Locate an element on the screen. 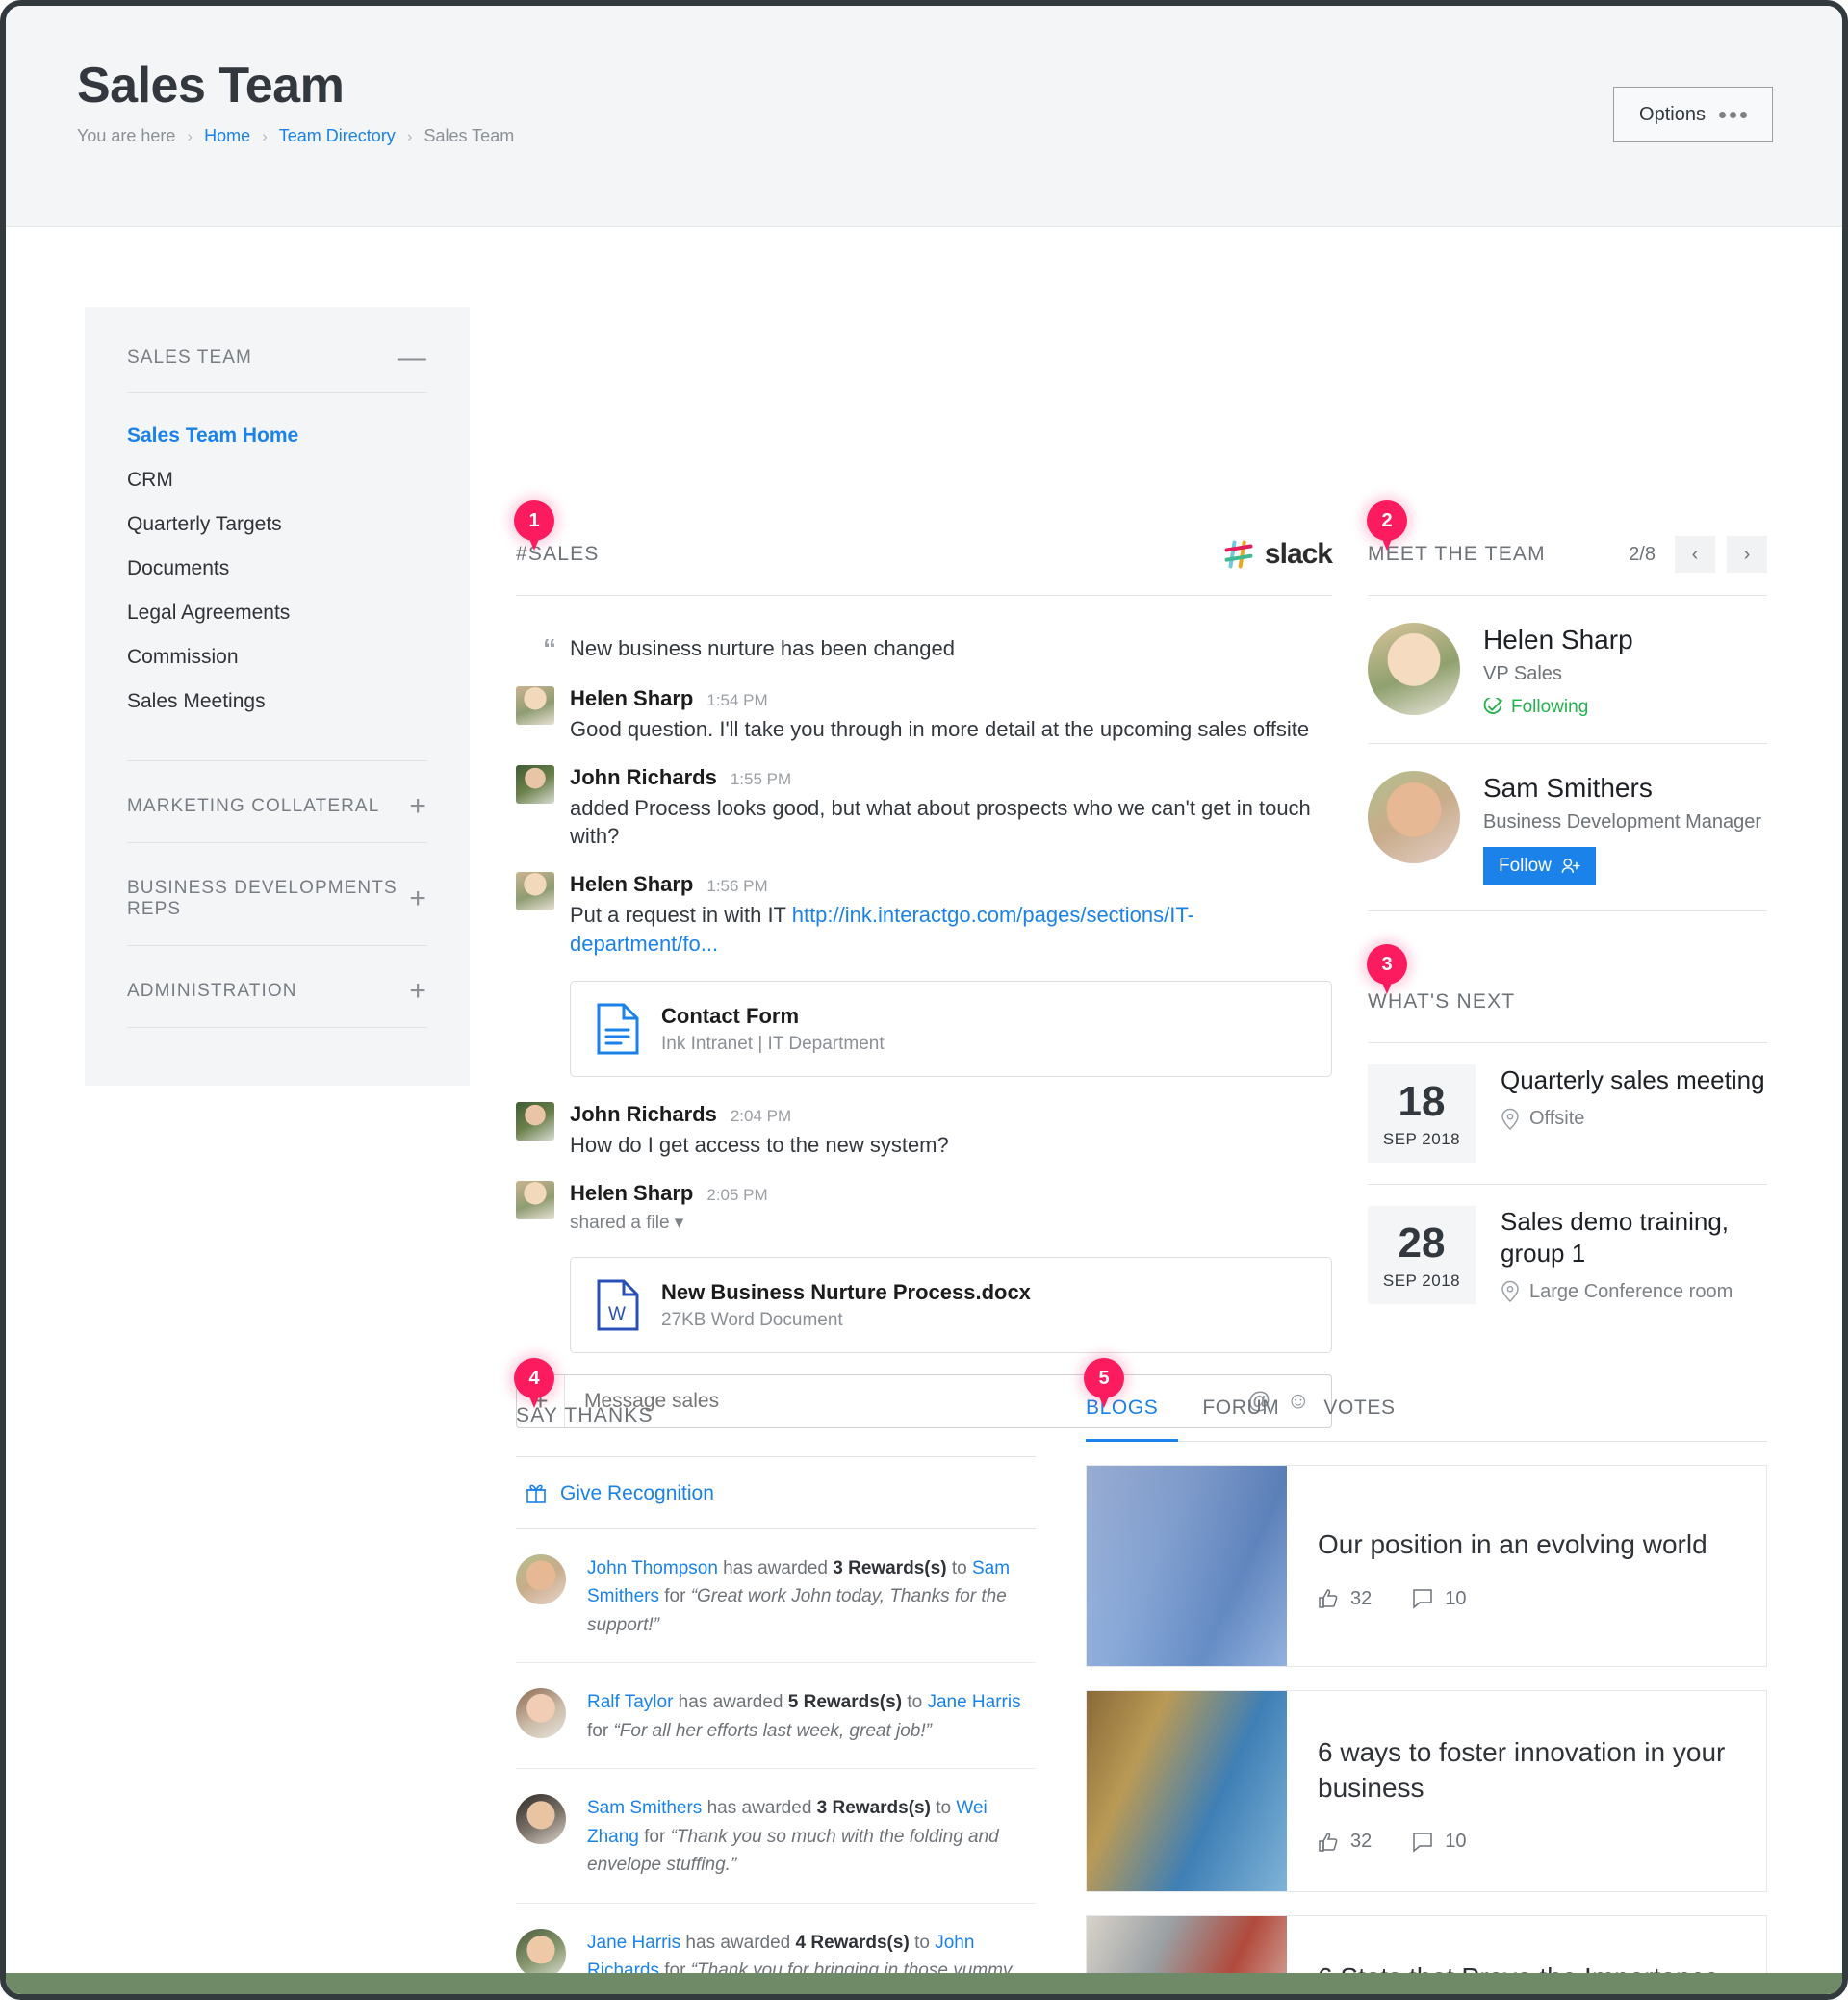  following-status: Following is located at coordinates (1558, 707).